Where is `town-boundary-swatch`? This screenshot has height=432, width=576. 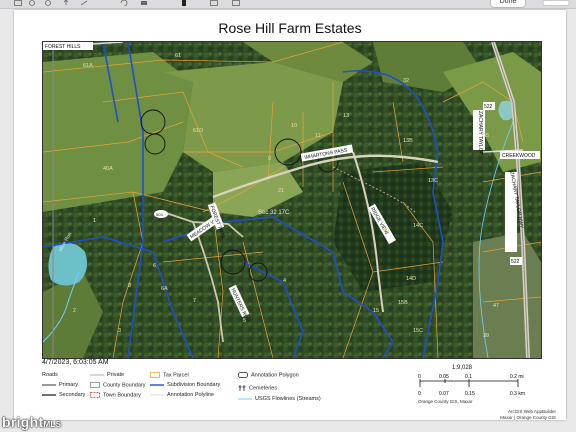 town-boundary-swatch is located at coordinates (95, 395).